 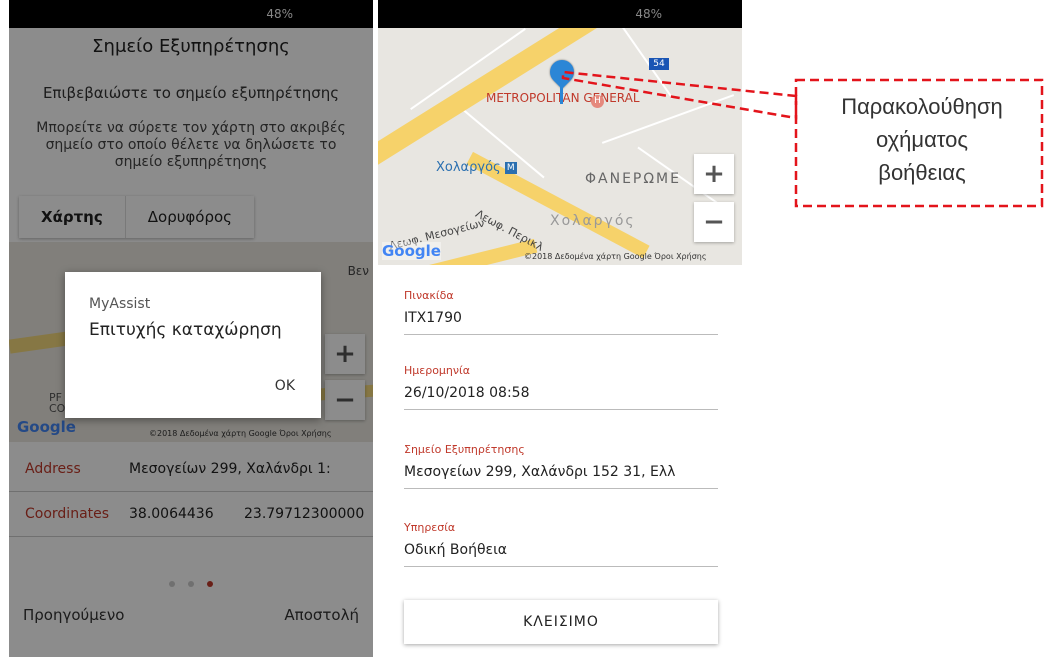 I want to click on route-badge: 54, so click(x=659, y=64).